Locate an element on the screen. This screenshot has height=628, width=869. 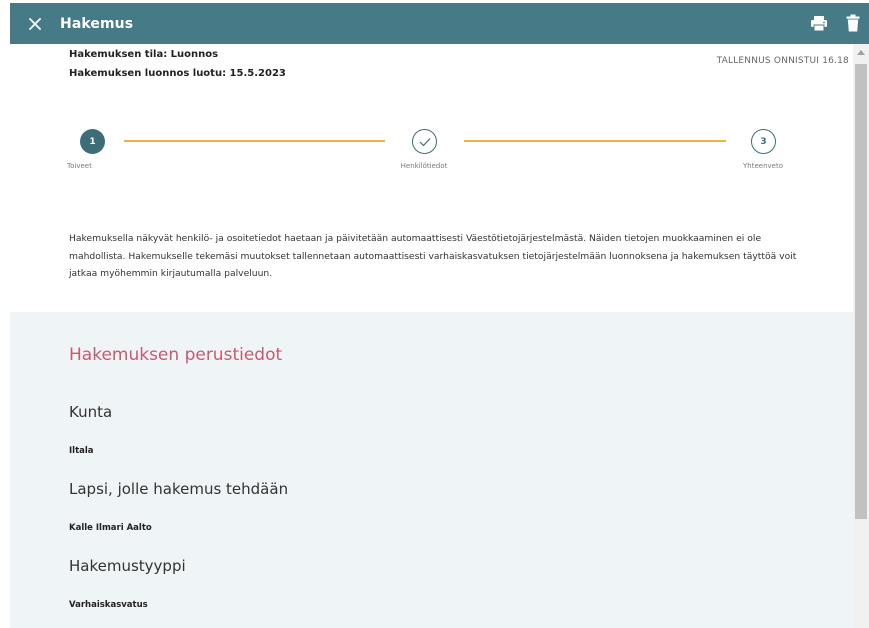
window-title: Hakemus is located at coordinates (97, 23).